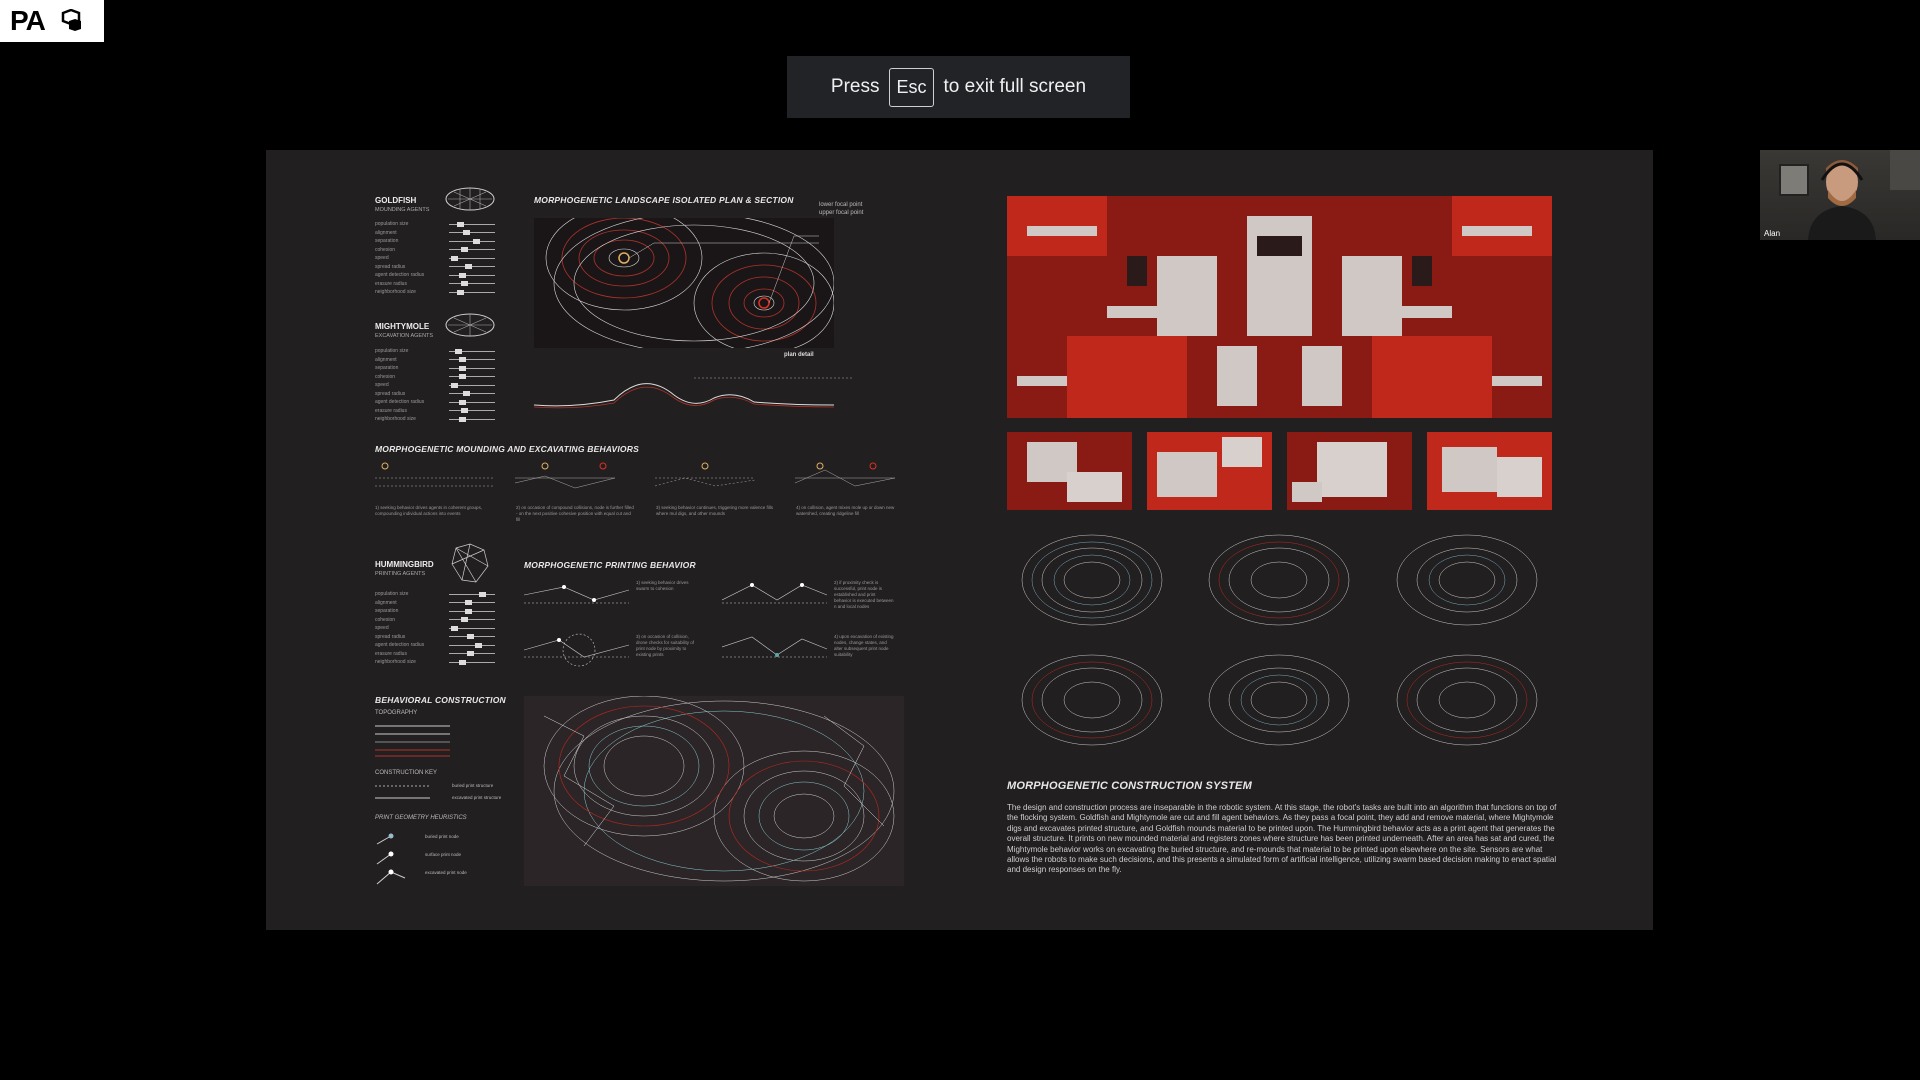  What do you see at coordinates (841, 205) in the screenshot?
I see `legend-lower-focal: lower focal point` at bounding box center [841, 205].